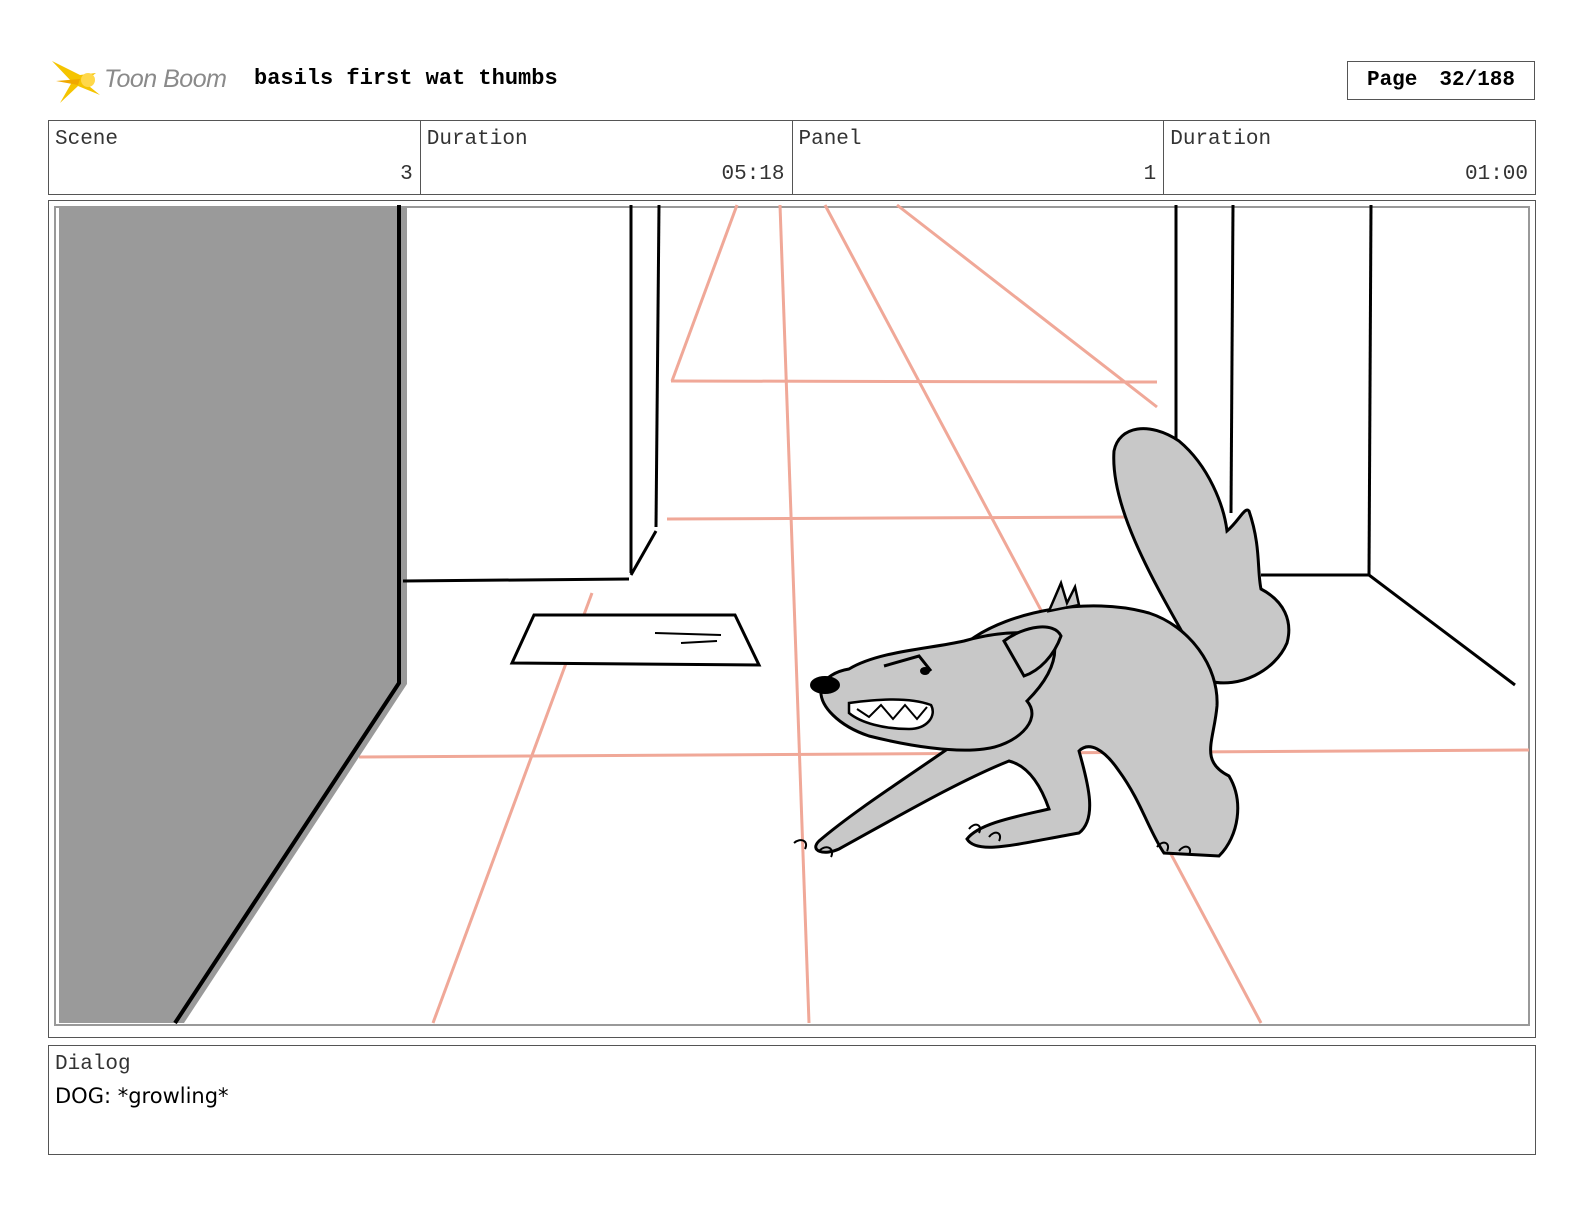  What do you see at coordinates (1477, 80) in the screenshot?
I see `page-number: 32/188` at bounding box center [1477, 80].